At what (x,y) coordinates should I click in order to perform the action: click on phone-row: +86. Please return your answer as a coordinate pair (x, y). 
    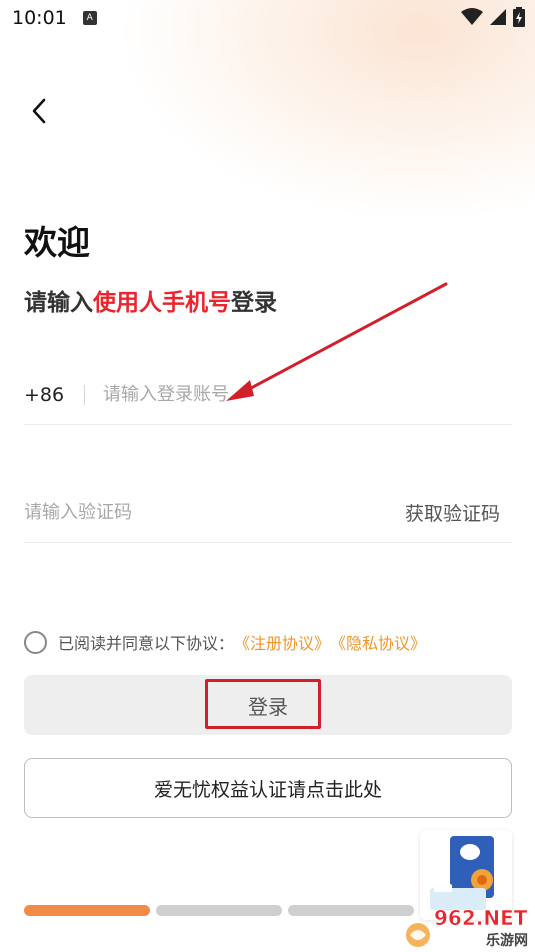
    Looking at the image, I should click on (268, 395).